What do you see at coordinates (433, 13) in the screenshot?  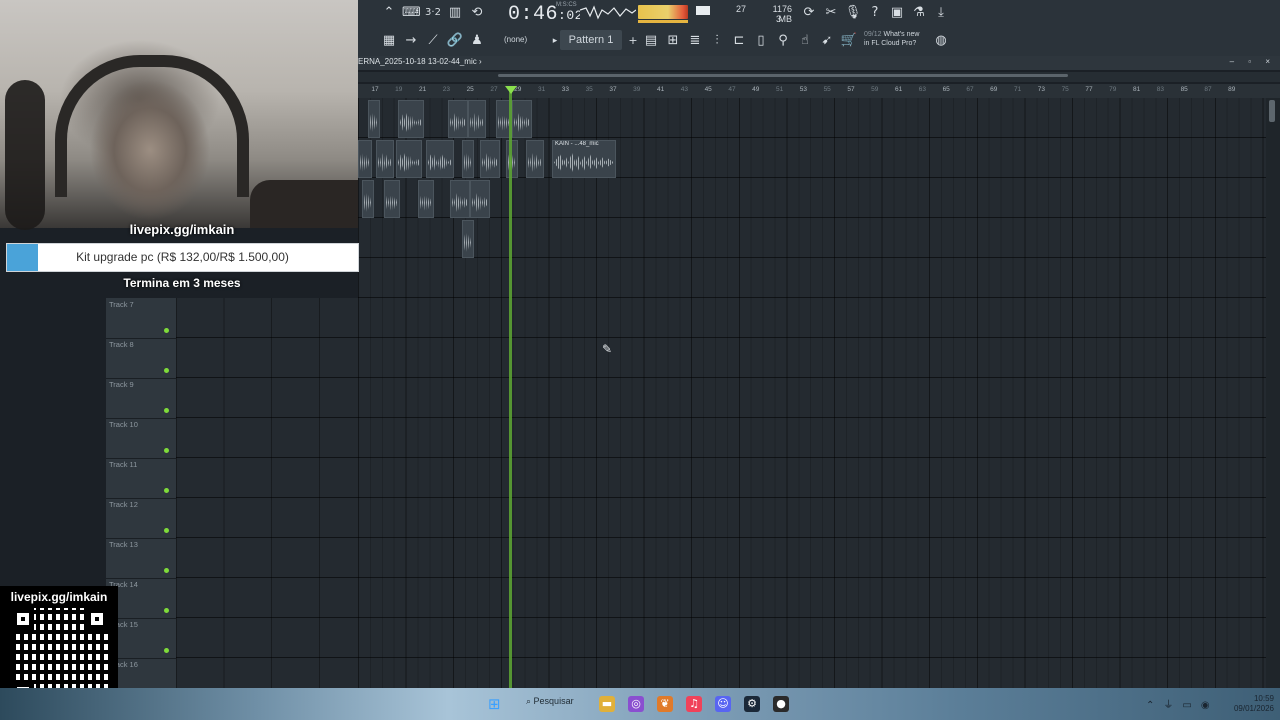 I see `countdown-icon: 3·2` at bounding box center [433, 13].